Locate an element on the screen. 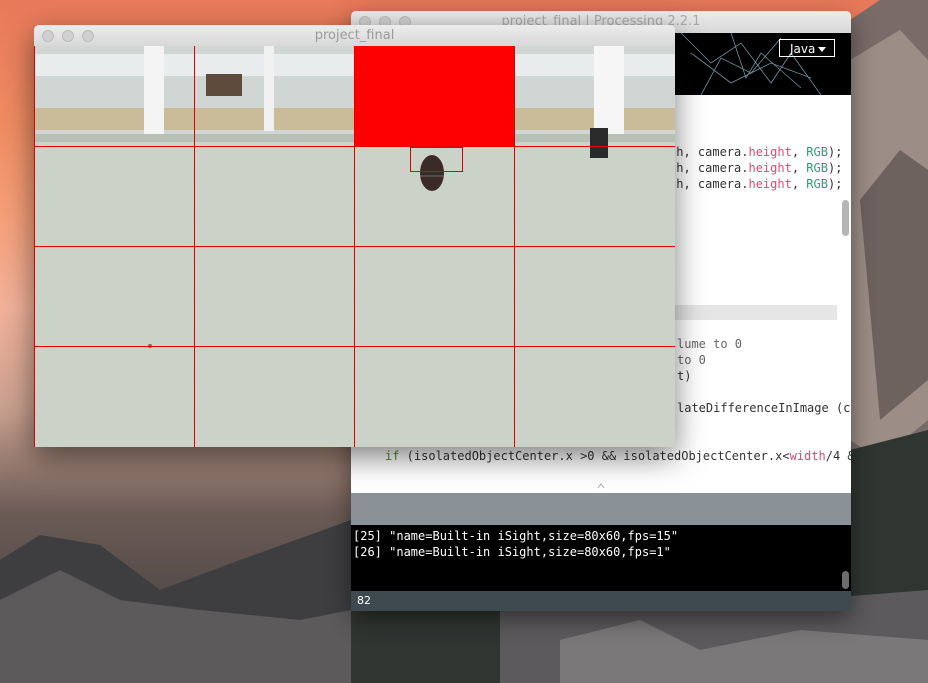  code-line: lateDifferenceInImage (c is located at coordinates (764, 408).